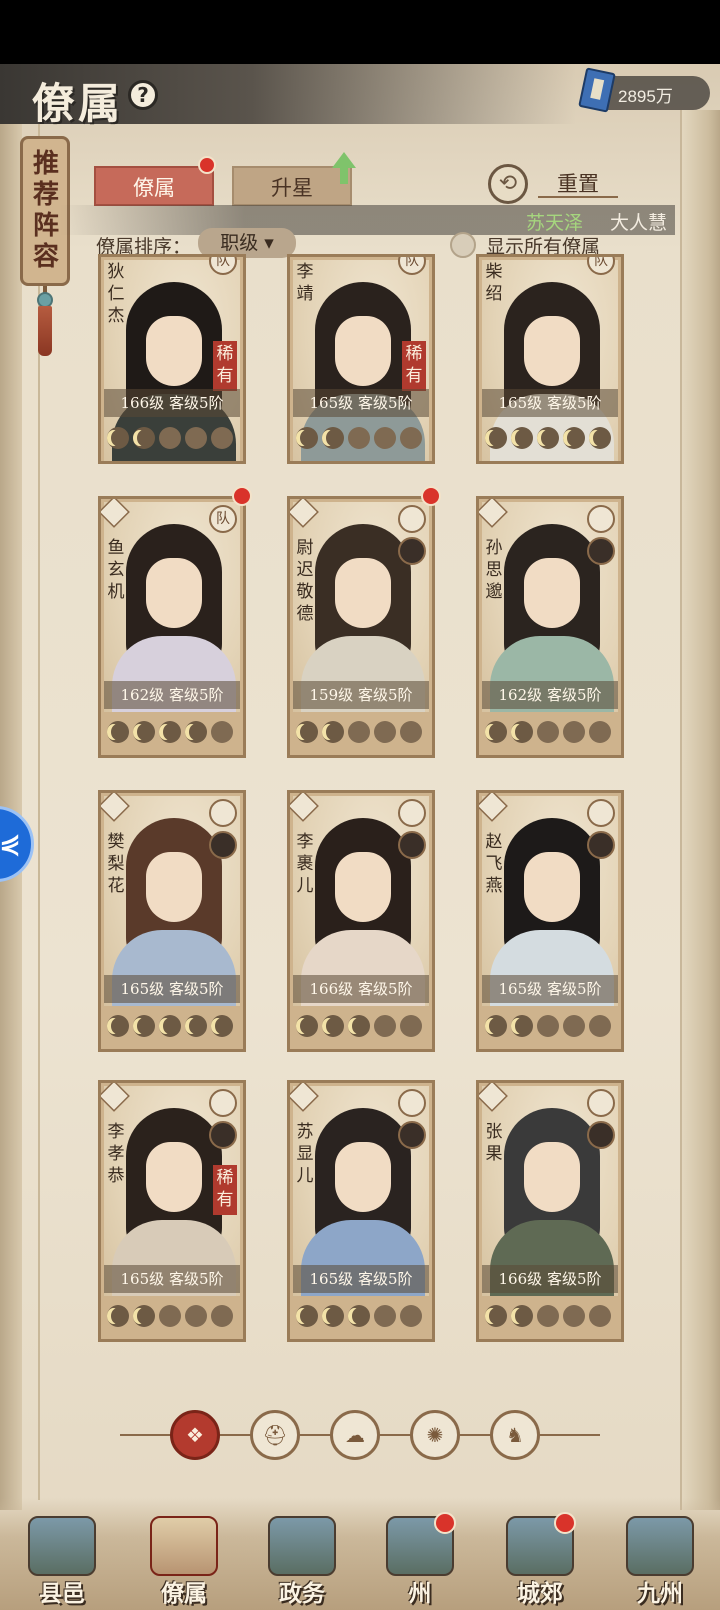  What do you see at coordinates (435, 1435) in the screenshot?
I see `filter-fan-icon: ✺` at bounding box center [435, 1435].